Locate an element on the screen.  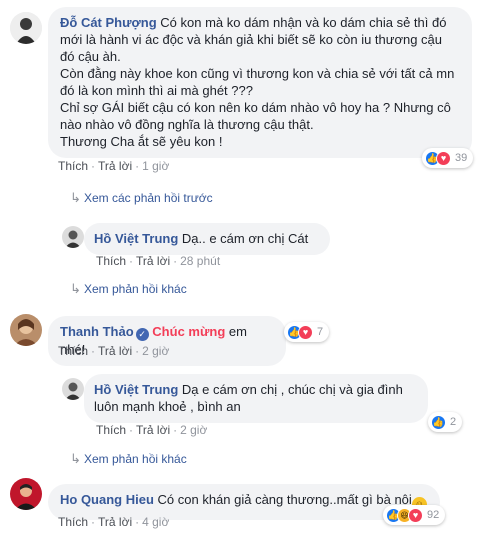
verified-badge-icon: ✓ is located at coordinates (142, 334).